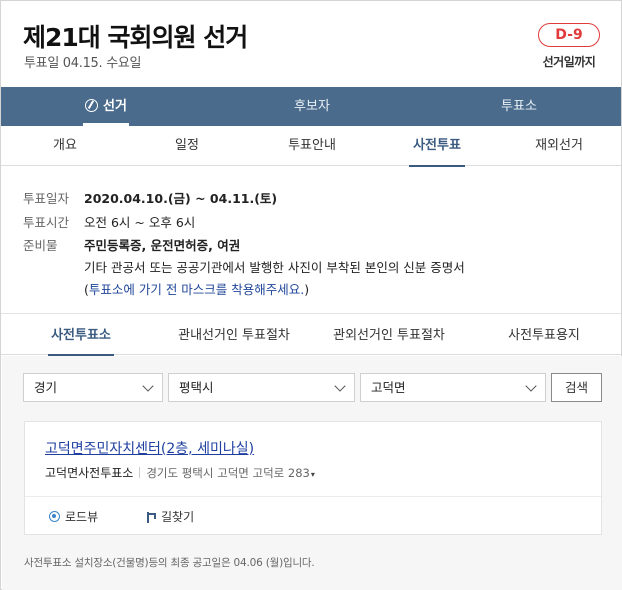 The width and height of the screenshot is (622, 590). Describe the element at coordinates (162, 245) in the screenshot. I see `prep-value: 주민등록증, 운전면허증, 여권` at that location.